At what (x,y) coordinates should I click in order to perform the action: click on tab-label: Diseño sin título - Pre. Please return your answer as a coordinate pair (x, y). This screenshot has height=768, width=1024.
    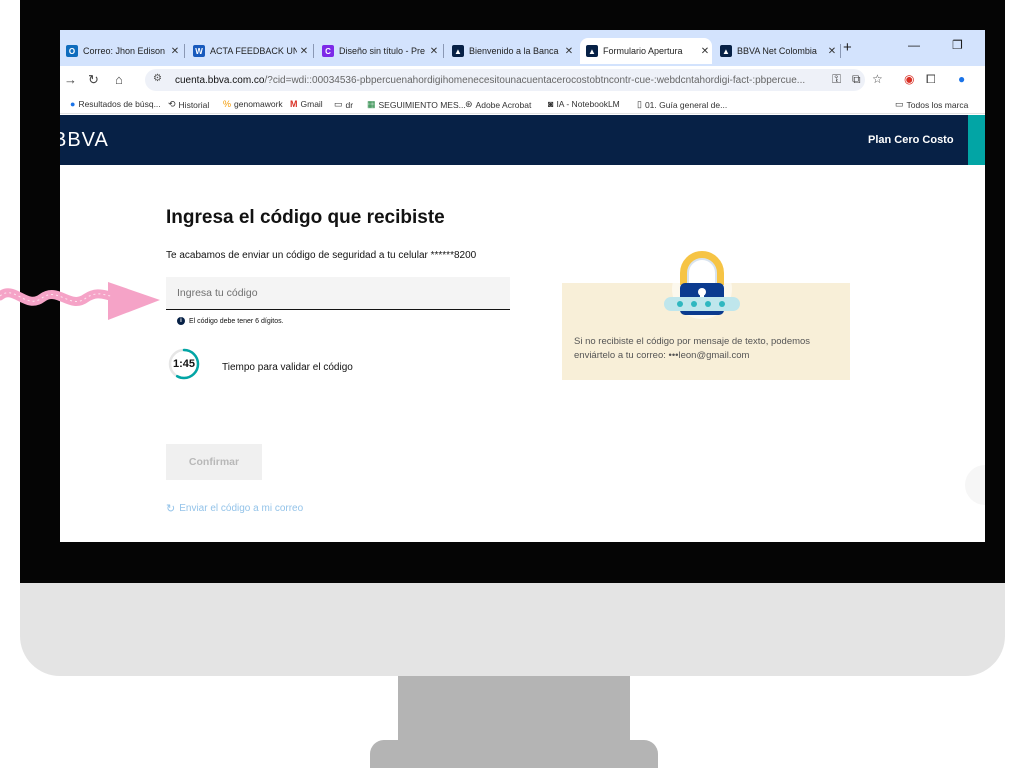
    Looking at the image, I should click on (382, 51).